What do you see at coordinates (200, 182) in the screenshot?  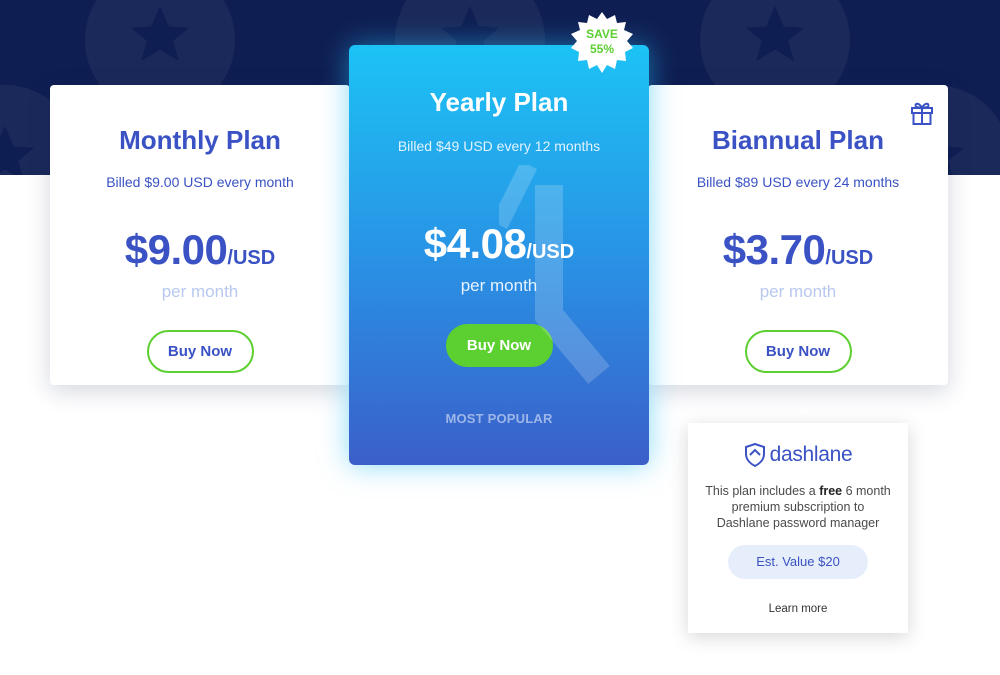 I see `billing-note: Billed $9.00 USD every month` at bounding box center [200, 182].